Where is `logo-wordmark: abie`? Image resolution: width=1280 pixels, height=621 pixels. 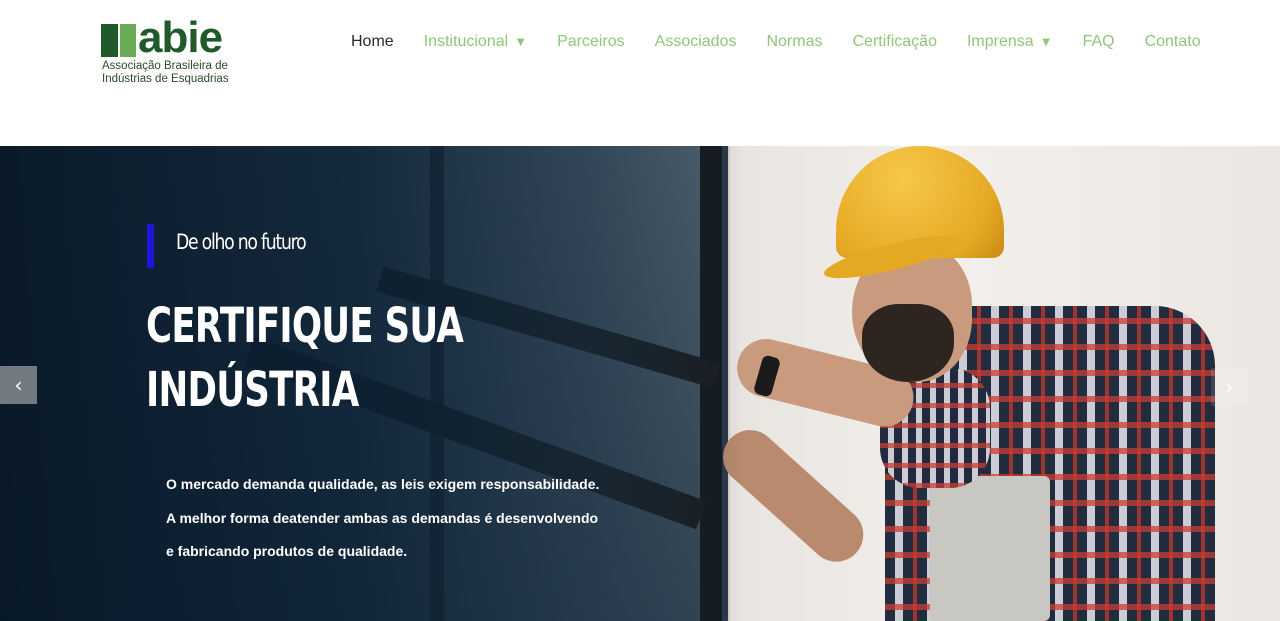
logo-wordmark: abie is located at coordinates (180, 37).